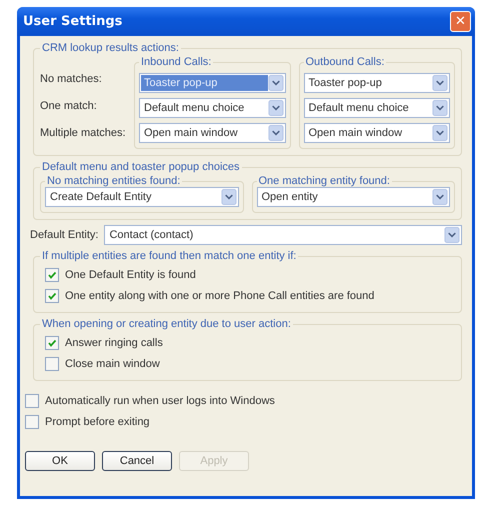  What do you see at coordinates (137, 461) in the screenshot?
I see `dialog-button: Cancel` at bounding box center [137, 461].